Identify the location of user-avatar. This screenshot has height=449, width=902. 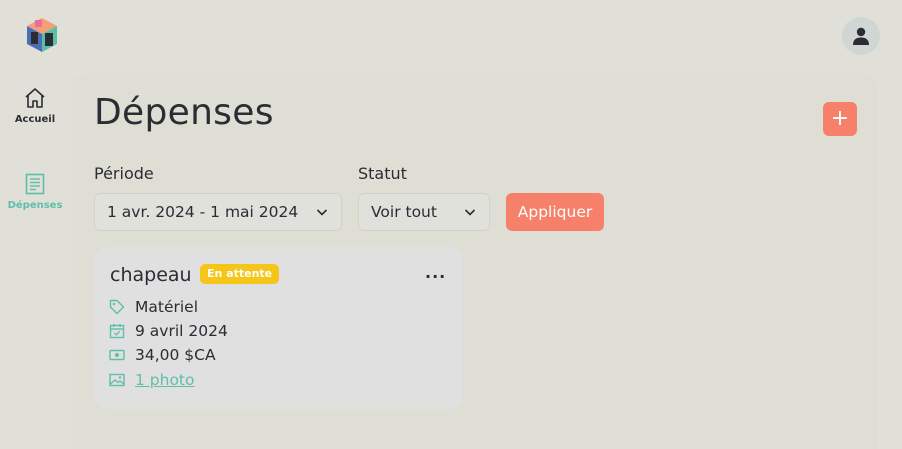
(861, 36).